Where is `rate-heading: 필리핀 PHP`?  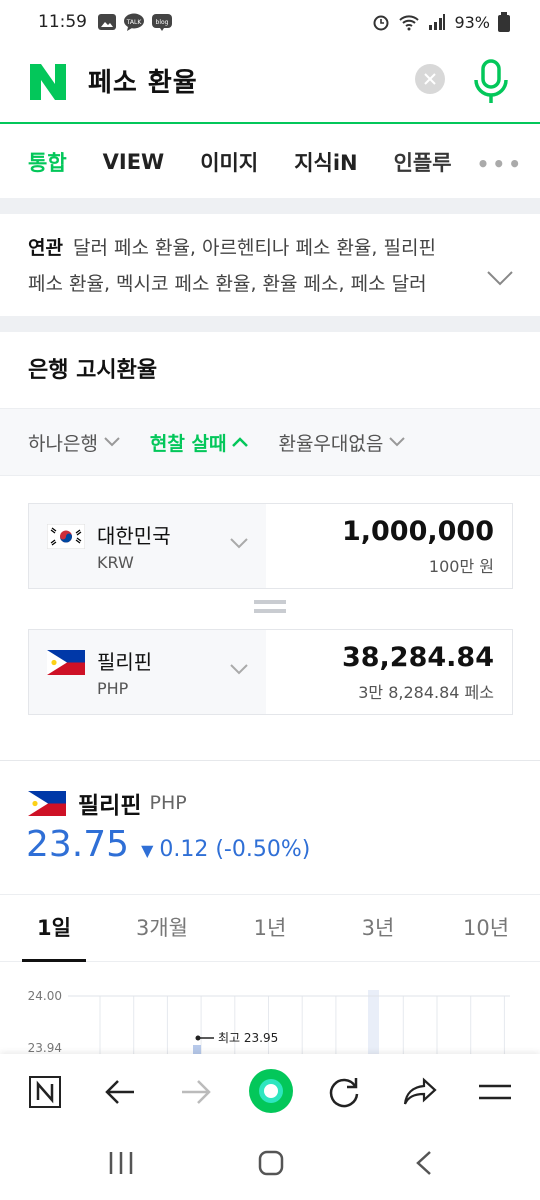 rate-heading: 필리핀 PHP is located at coordinates (107, 803).